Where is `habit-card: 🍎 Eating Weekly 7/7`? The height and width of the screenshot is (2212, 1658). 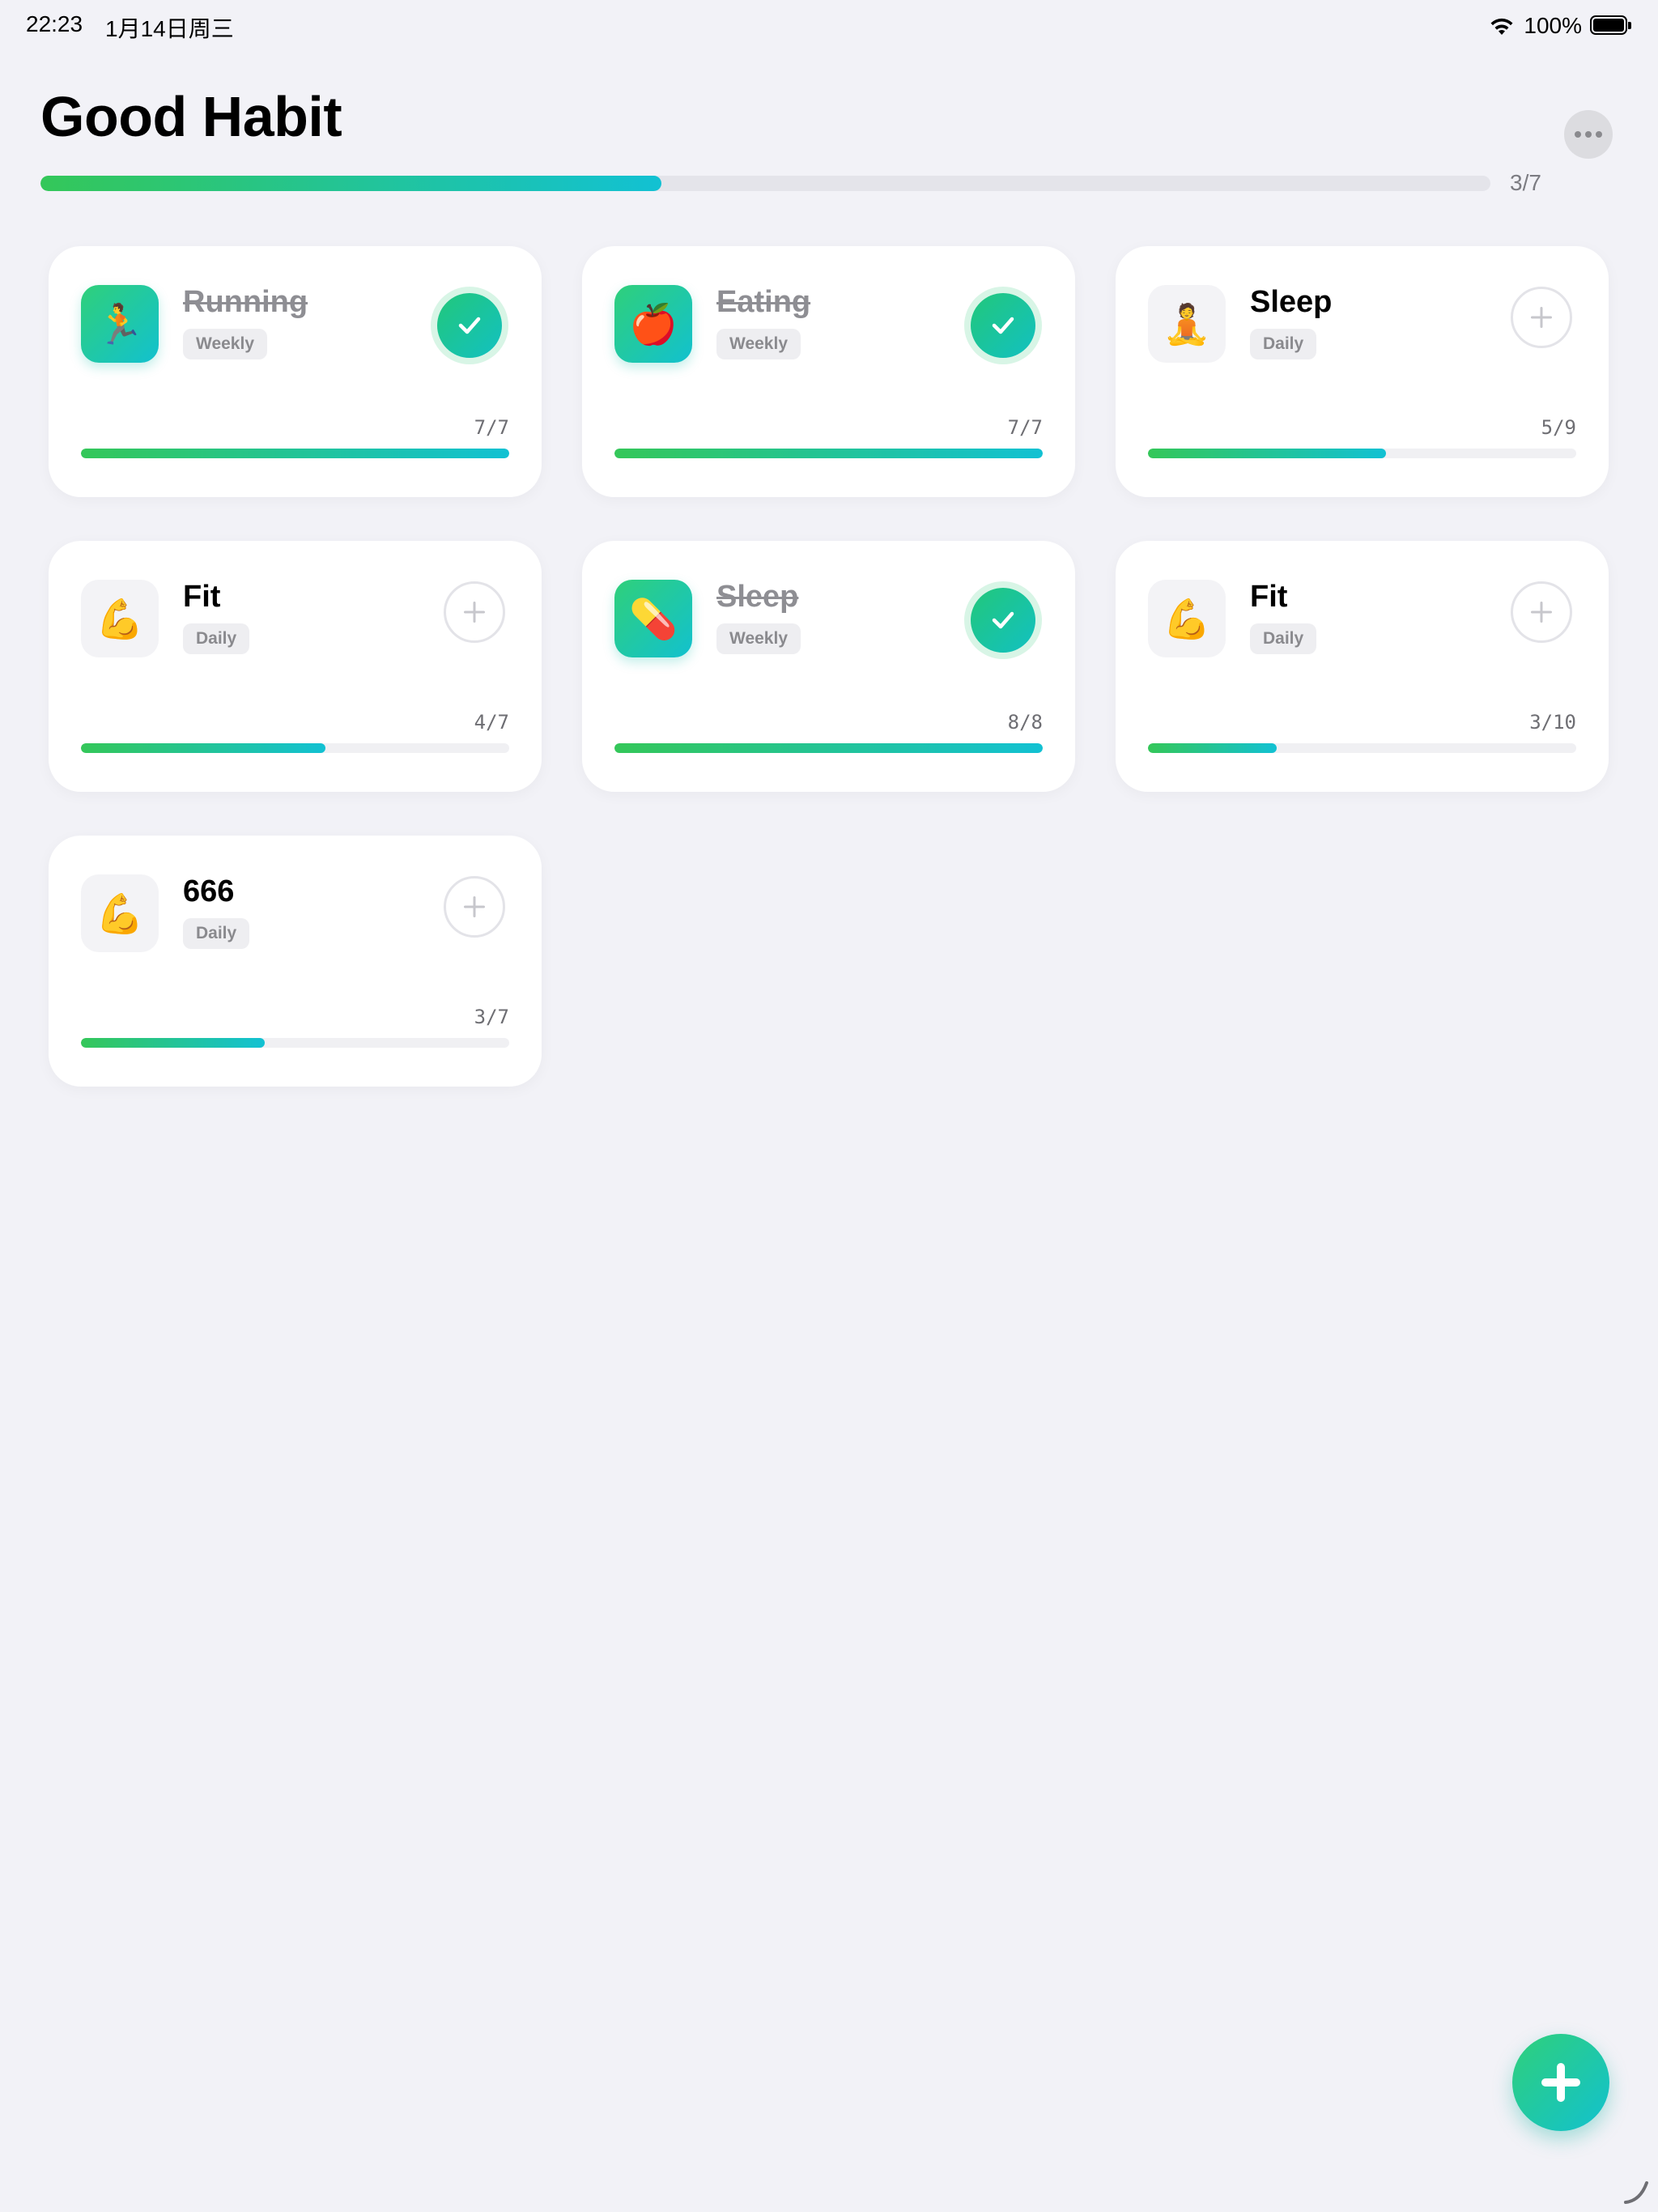 habit-card: 🍎 Eating Weekly 7/7 is located at coordinates (828, 372).